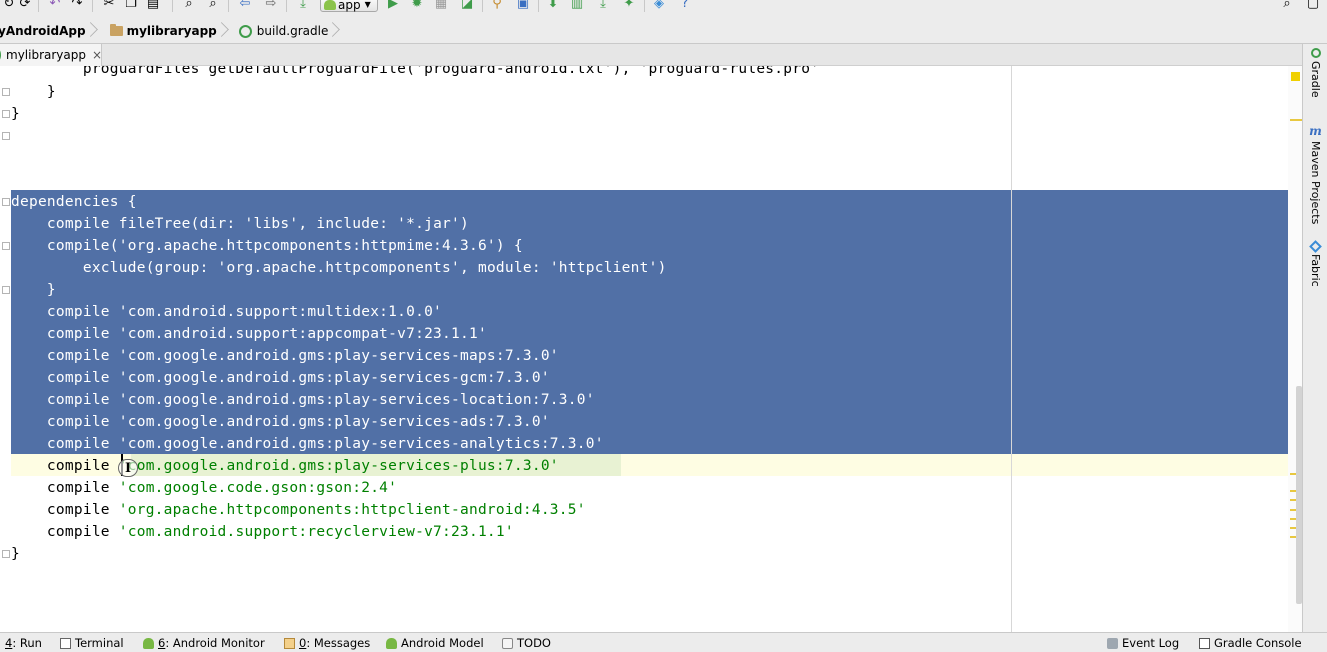 This screenshot has width=1327, height=652. What do you see at coordinates (327, 643) in the screenshot?
I see `tool-button-messages: 0: Messages` at bounding box center [327, 643].